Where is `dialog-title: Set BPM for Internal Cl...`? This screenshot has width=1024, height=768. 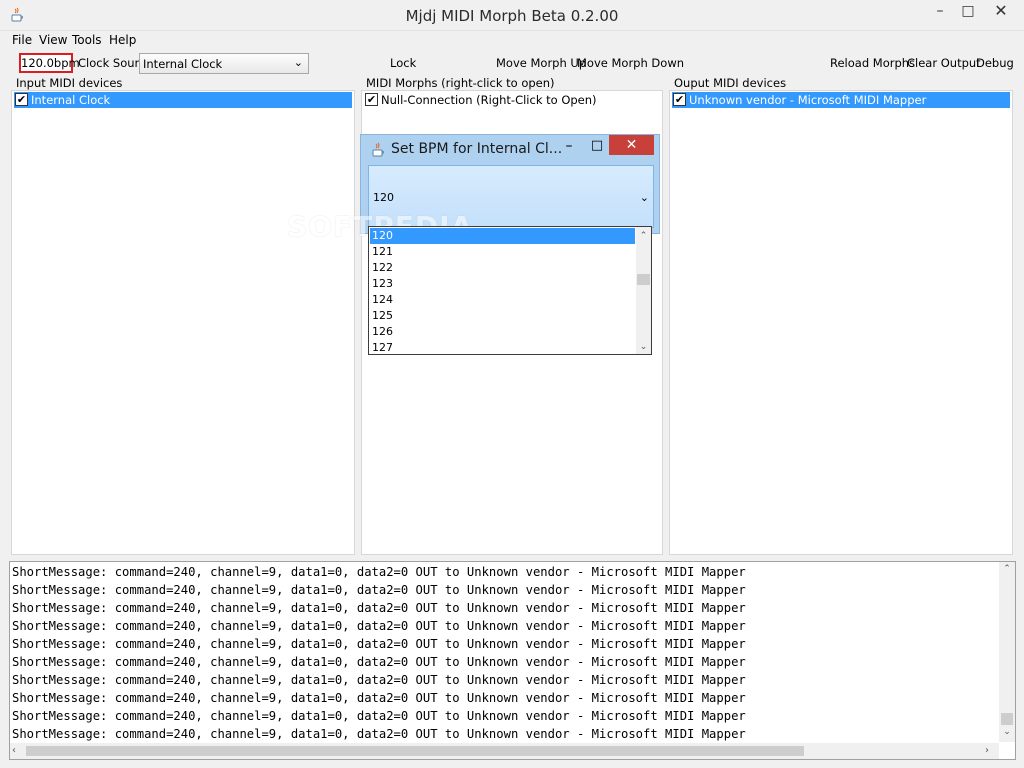
dialog-title: Set BPM for Internal Cl... is located at coordinates (476, 149).